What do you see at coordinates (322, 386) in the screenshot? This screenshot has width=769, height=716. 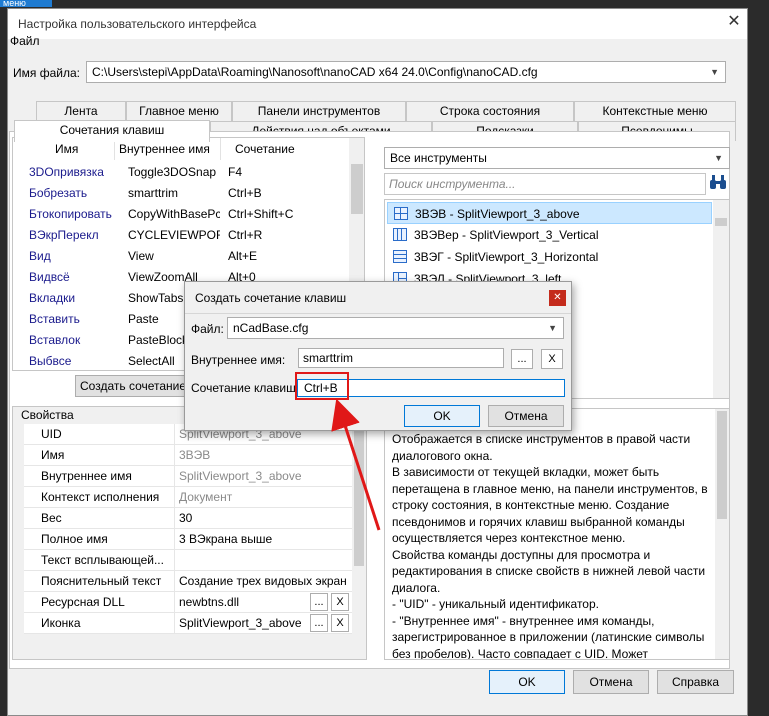 I see `highlight-box` at bounding box center [322, 386].